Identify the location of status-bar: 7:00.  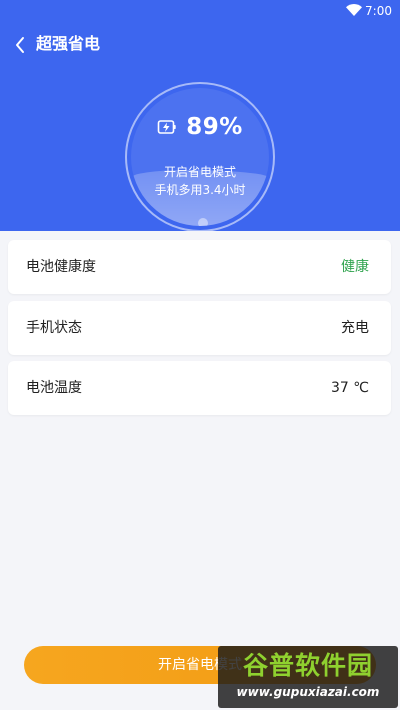
(200, 11).